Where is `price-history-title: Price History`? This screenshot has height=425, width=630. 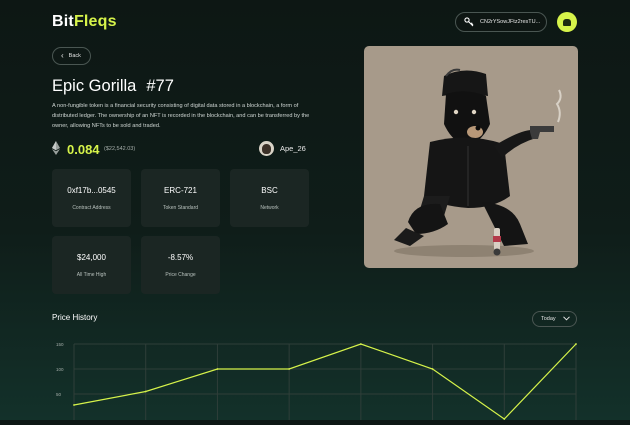
price-history-title: Price History is located at coordinates (75, 317).